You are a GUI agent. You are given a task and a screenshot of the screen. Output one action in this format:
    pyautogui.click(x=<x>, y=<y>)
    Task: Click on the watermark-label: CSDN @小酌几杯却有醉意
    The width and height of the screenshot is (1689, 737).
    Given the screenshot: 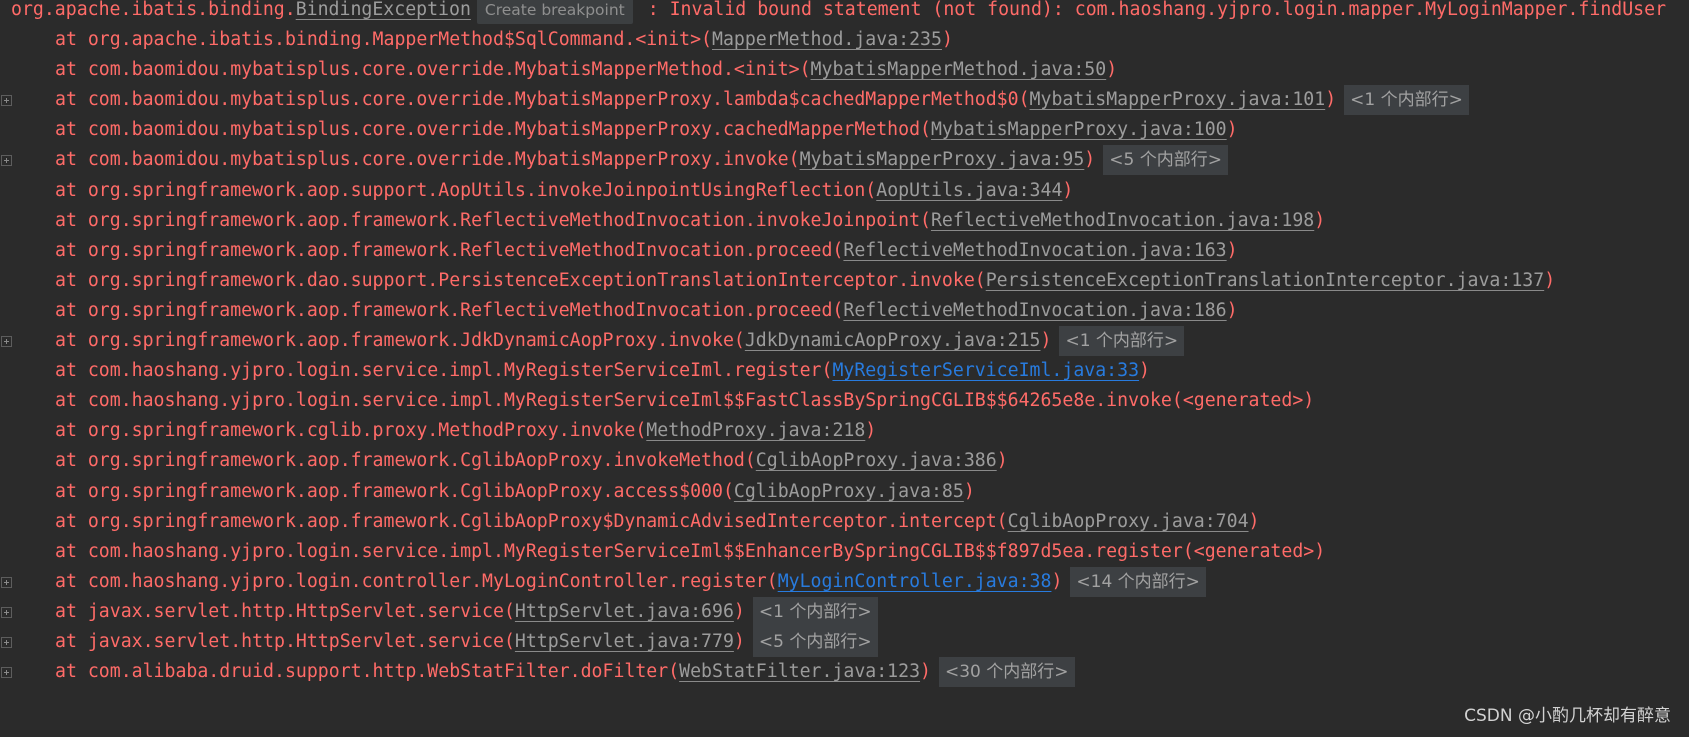 What is the action you would take?
    pyautogui.click(x=1567, y=716)
    